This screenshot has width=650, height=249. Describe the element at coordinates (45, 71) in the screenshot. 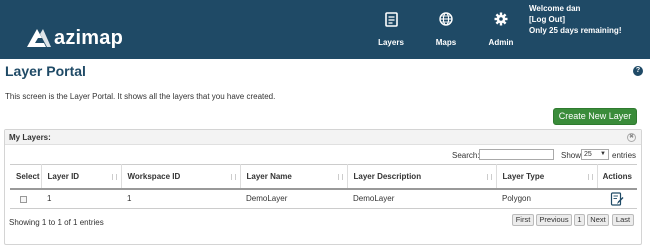

I see `page-title: Layer Portal` at that location.